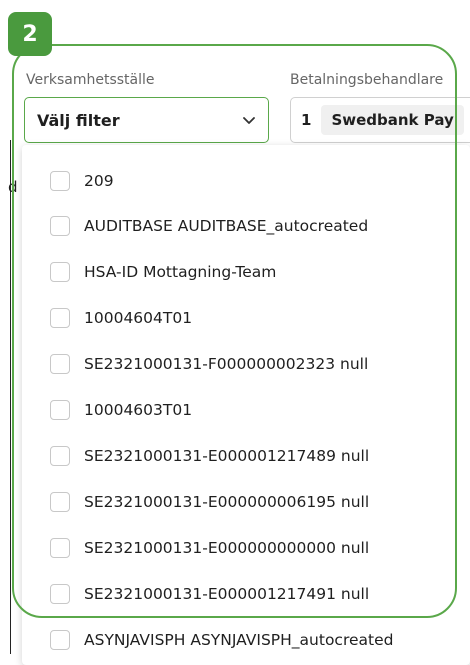  I want to click on option-label: SE2321000131-E000000006195 null, so click(227, 502).